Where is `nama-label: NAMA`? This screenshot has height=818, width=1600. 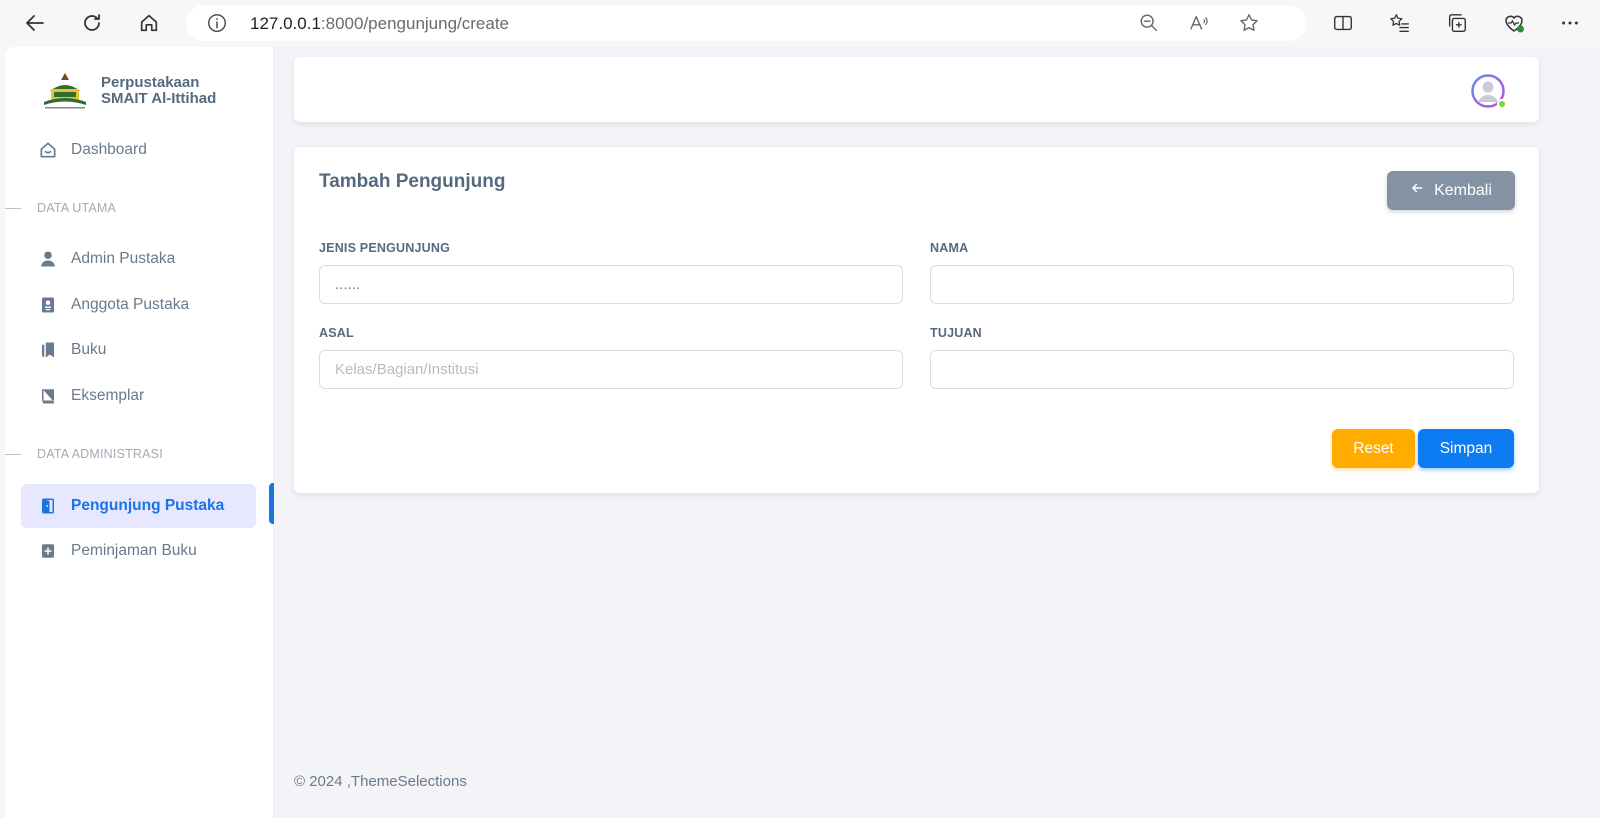
nama-label: NAMA is located at coordinates (949, 248).